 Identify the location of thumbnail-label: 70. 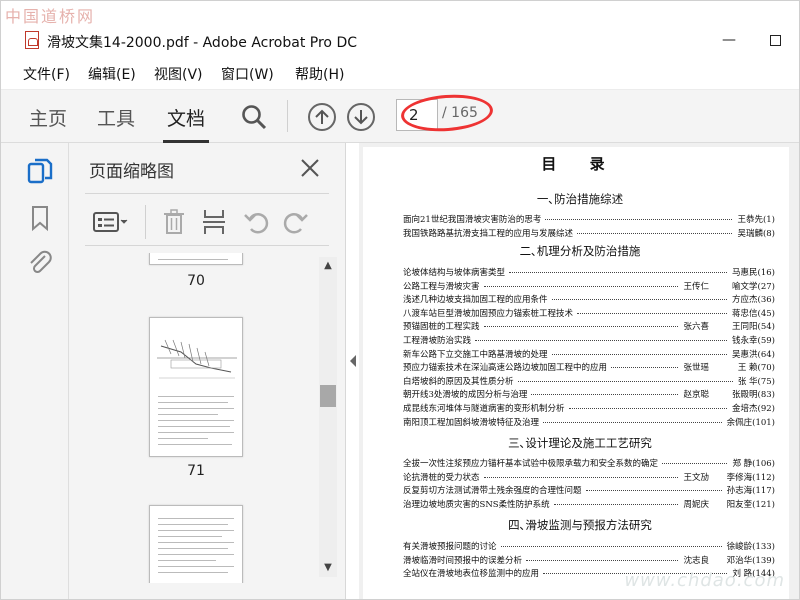
(196, 281).